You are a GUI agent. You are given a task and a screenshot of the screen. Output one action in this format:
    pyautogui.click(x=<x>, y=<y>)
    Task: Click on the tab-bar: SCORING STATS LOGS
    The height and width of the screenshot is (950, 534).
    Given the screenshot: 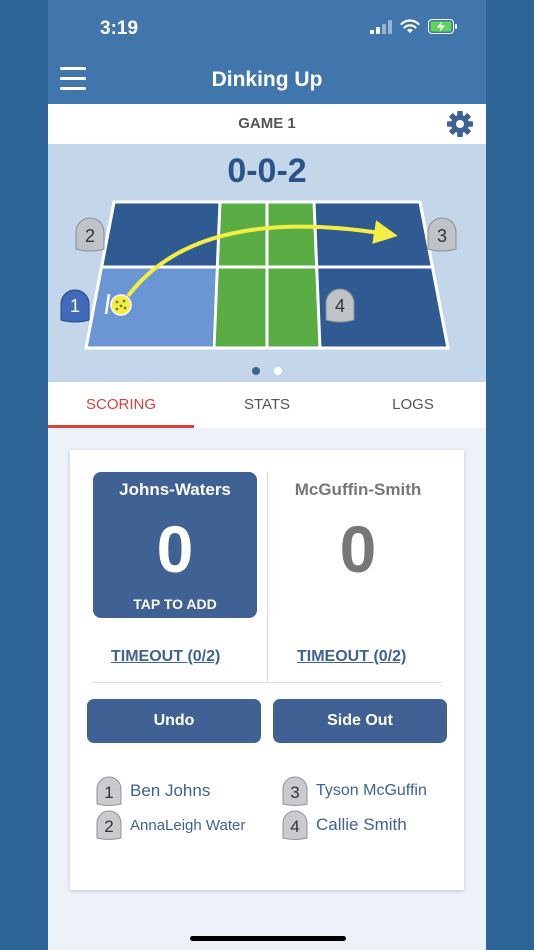 What is the action you would take?
    pyautogui.click(x=267, y=405)
    